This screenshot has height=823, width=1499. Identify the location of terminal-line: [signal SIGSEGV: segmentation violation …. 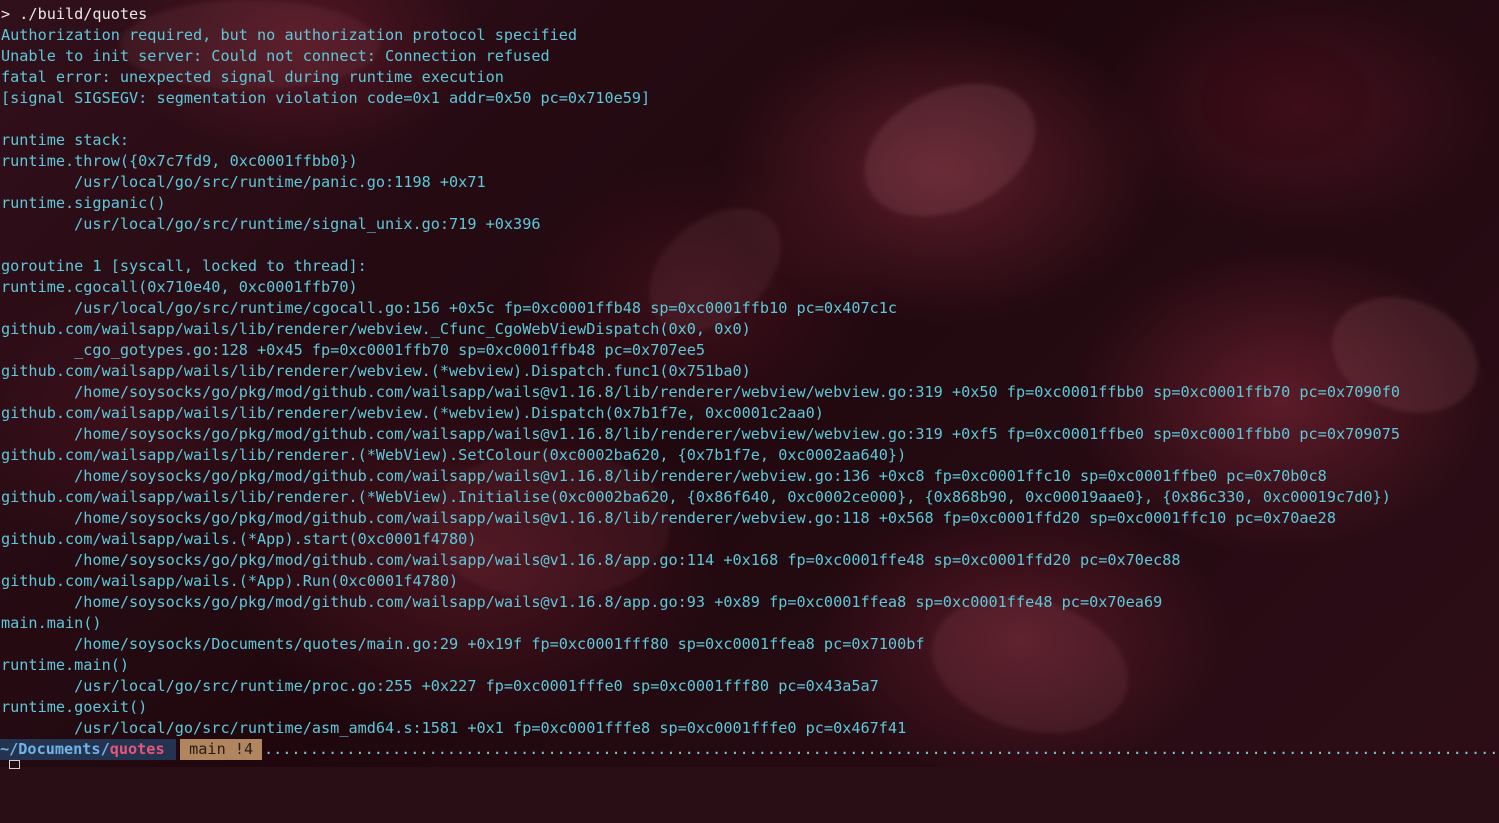
(326, 98).